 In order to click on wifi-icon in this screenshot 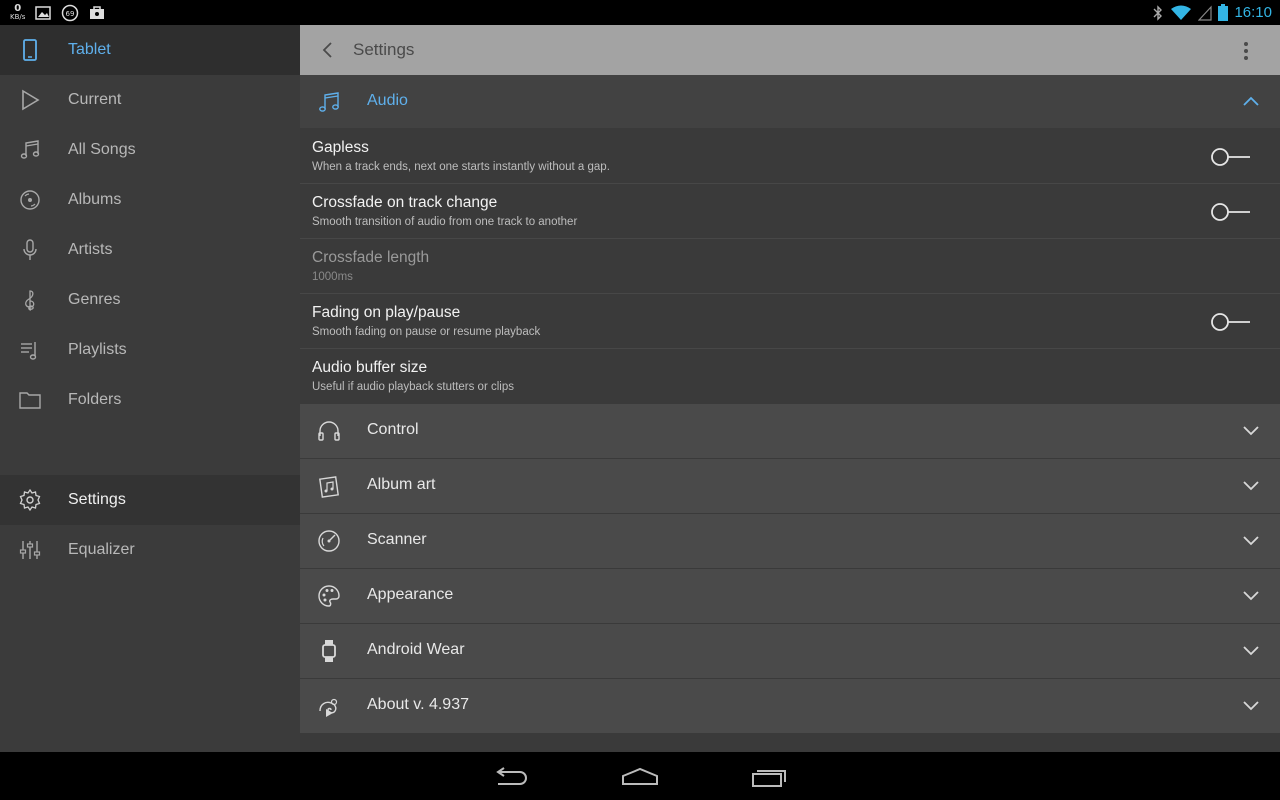, I will do `click(1181, 12)`.